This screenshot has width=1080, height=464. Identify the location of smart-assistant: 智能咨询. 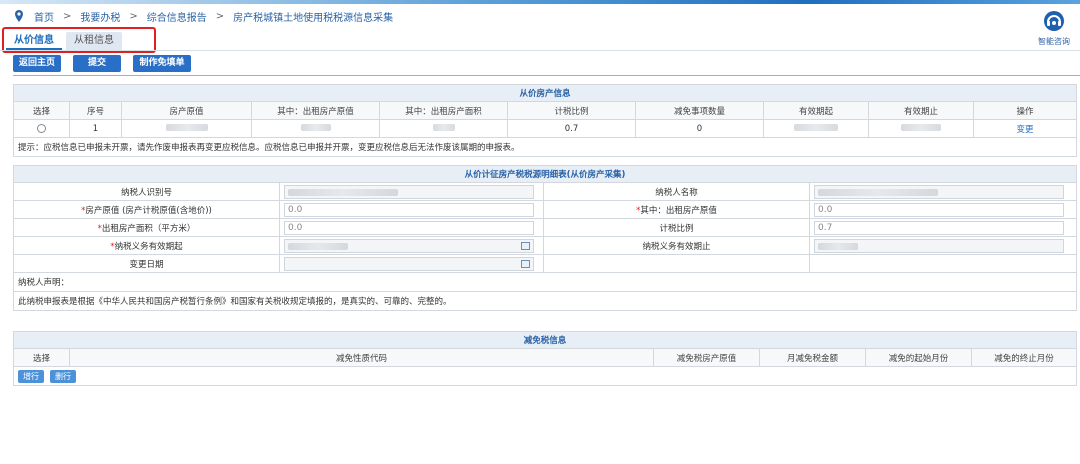
(1054, 28).